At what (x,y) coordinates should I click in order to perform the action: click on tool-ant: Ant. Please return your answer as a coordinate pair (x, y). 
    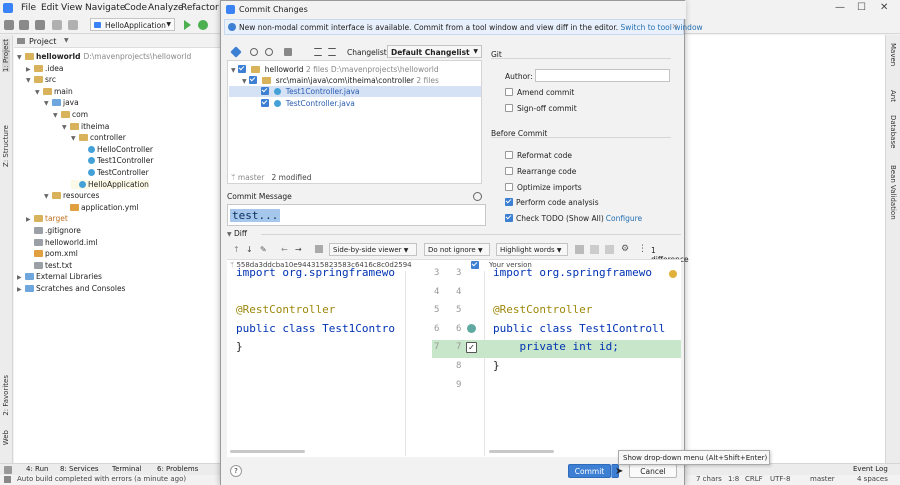
    Looking at the image, I should click on (893, 96).